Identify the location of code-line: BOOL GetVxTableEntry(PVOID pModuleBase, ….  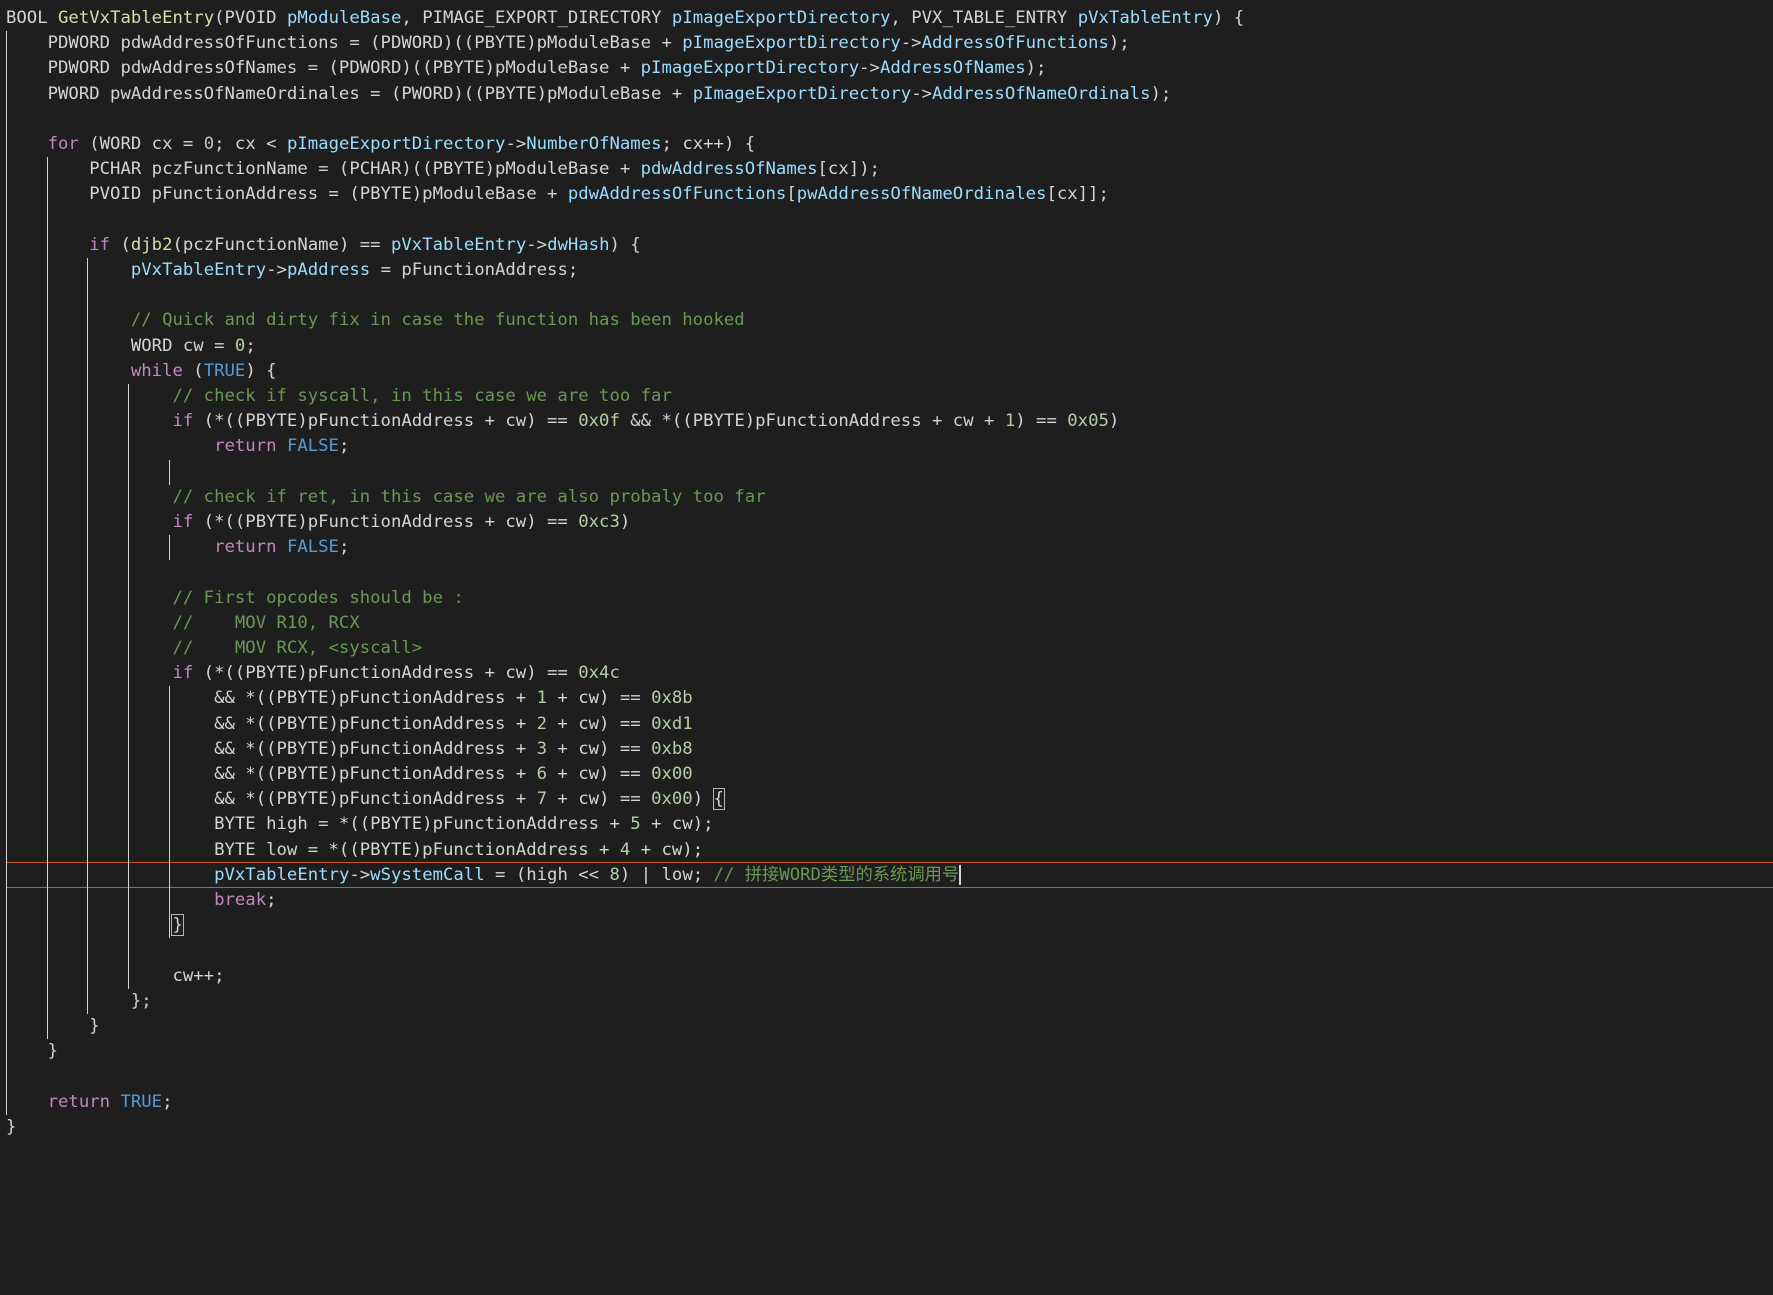
(625, 18).